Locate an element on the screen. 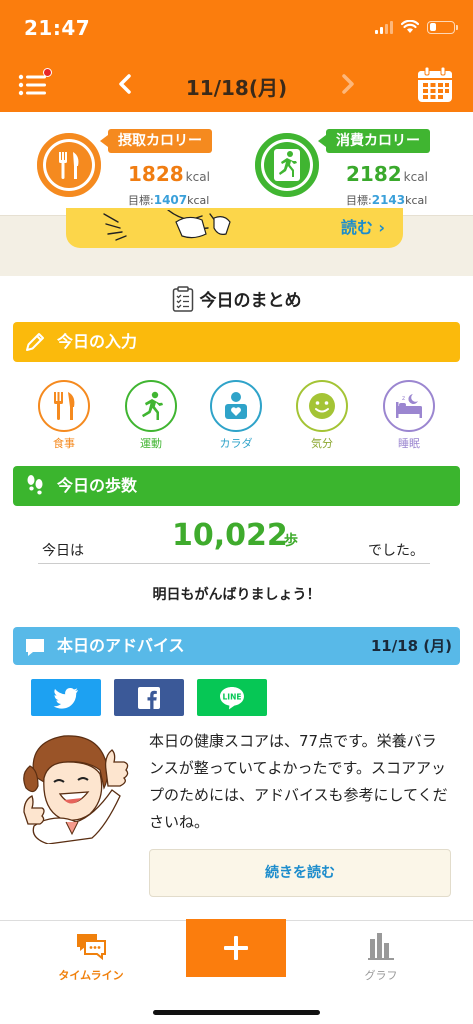 This screenshot has width=473, height=1024. intake-ring-icon is located at coordinates (69, 165).